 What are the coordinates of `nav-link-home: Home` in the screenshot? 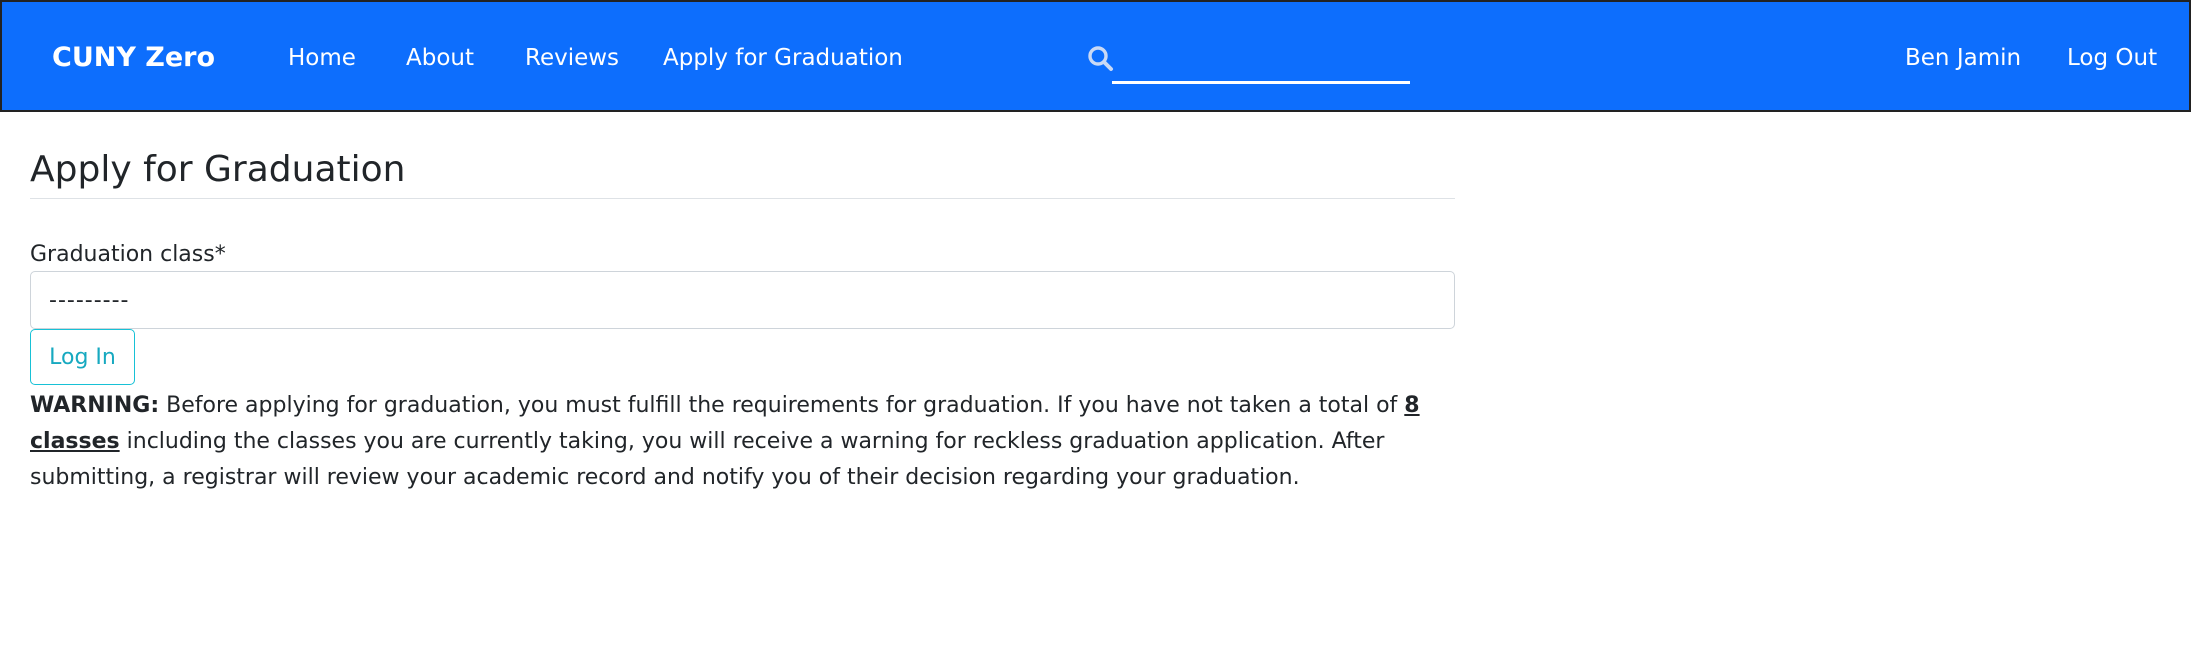 It's located at (322, 58).